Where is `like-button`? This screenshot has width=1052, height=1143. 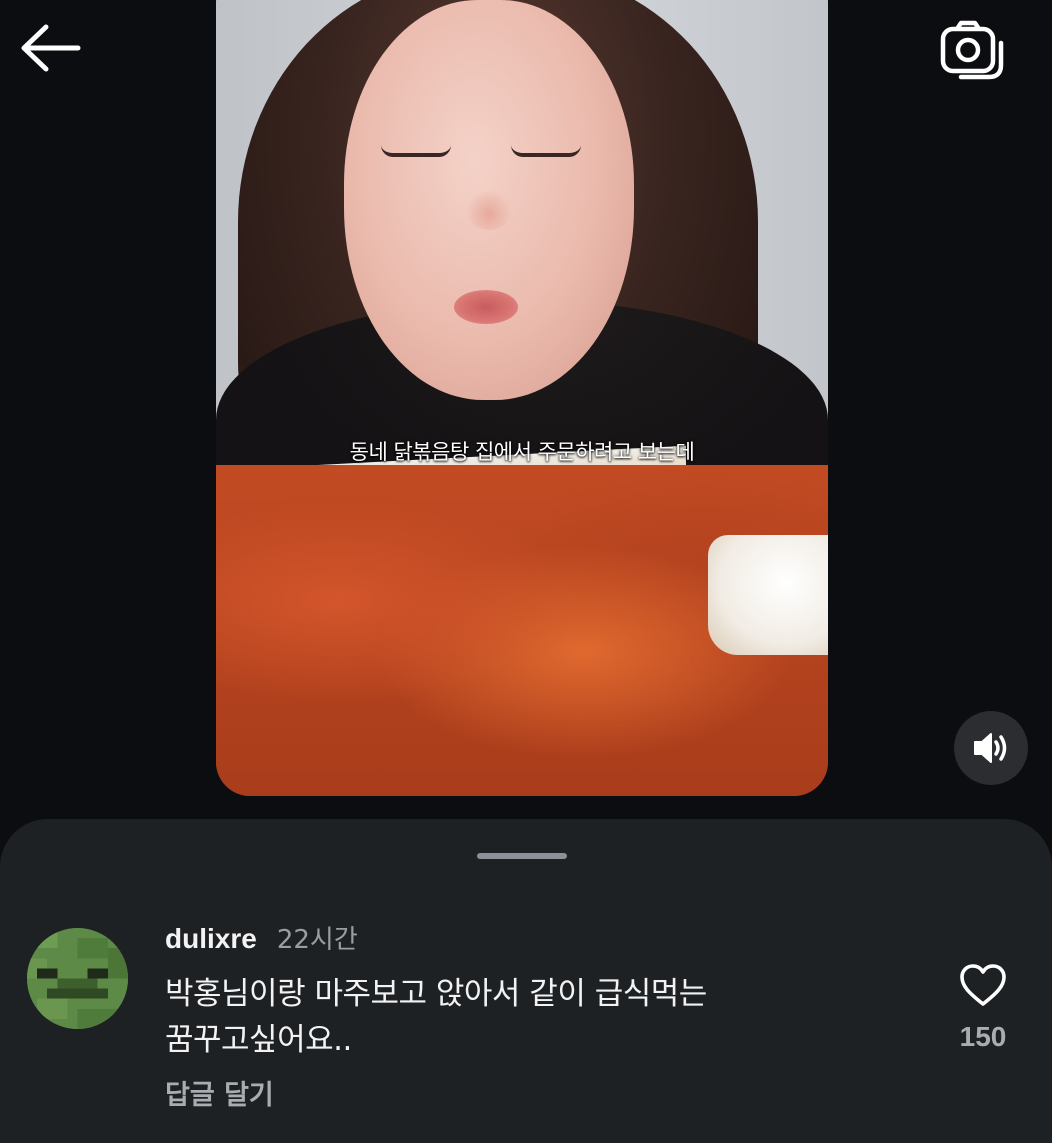
like-button is located at coordinates (983, 985).